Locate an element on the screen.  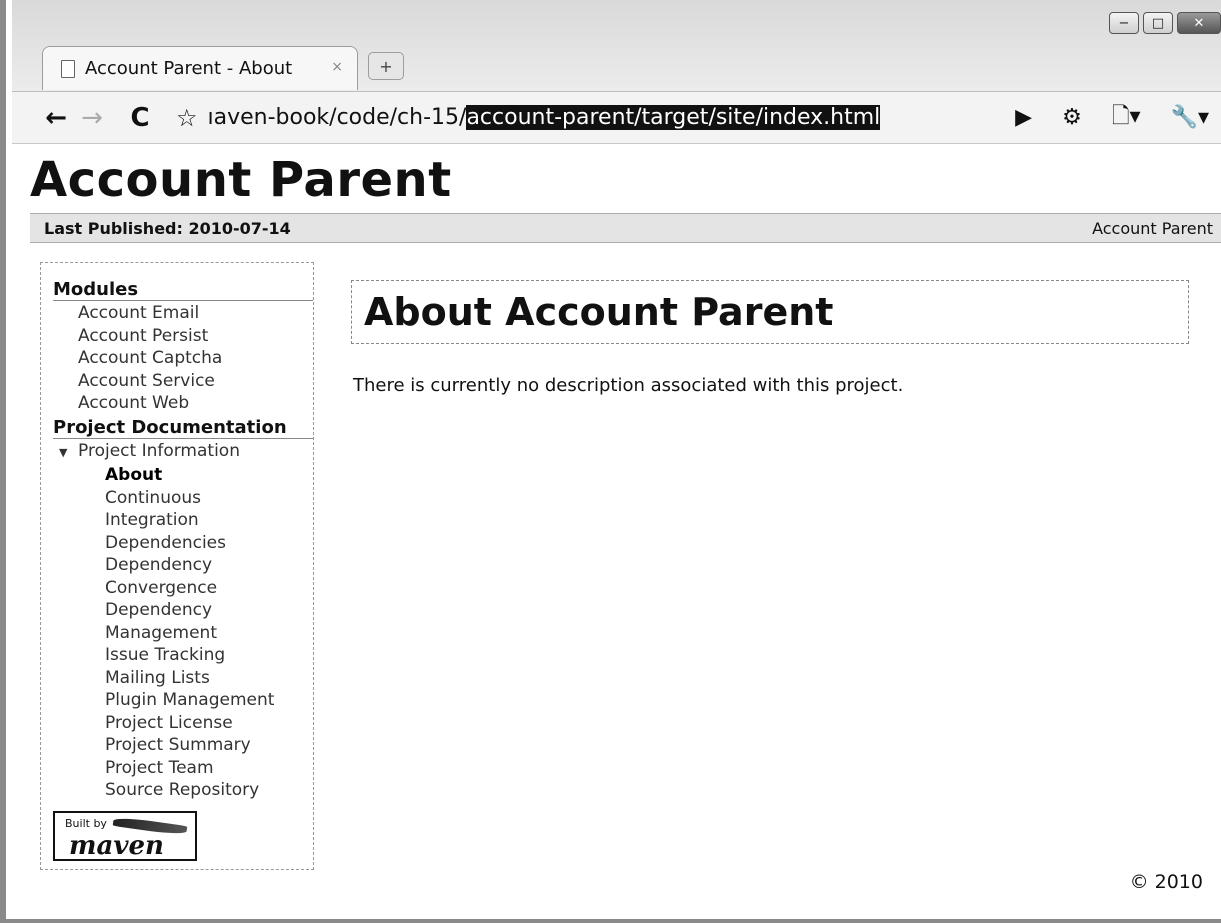
reload-button: C is located at coordinates (140, 118).